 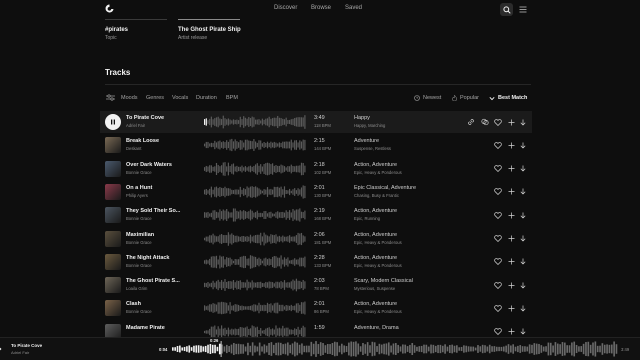 I want to click on track-title: On a Hunt, so click(x=139, y=188).